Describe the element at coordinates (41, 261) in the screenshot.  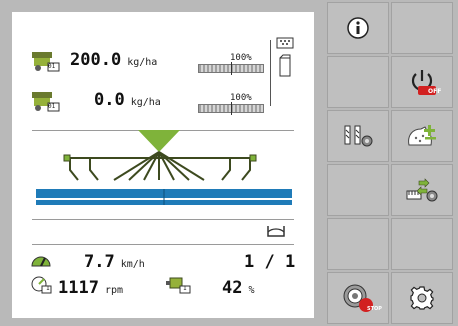
I see `speedometer-icon` at that location.